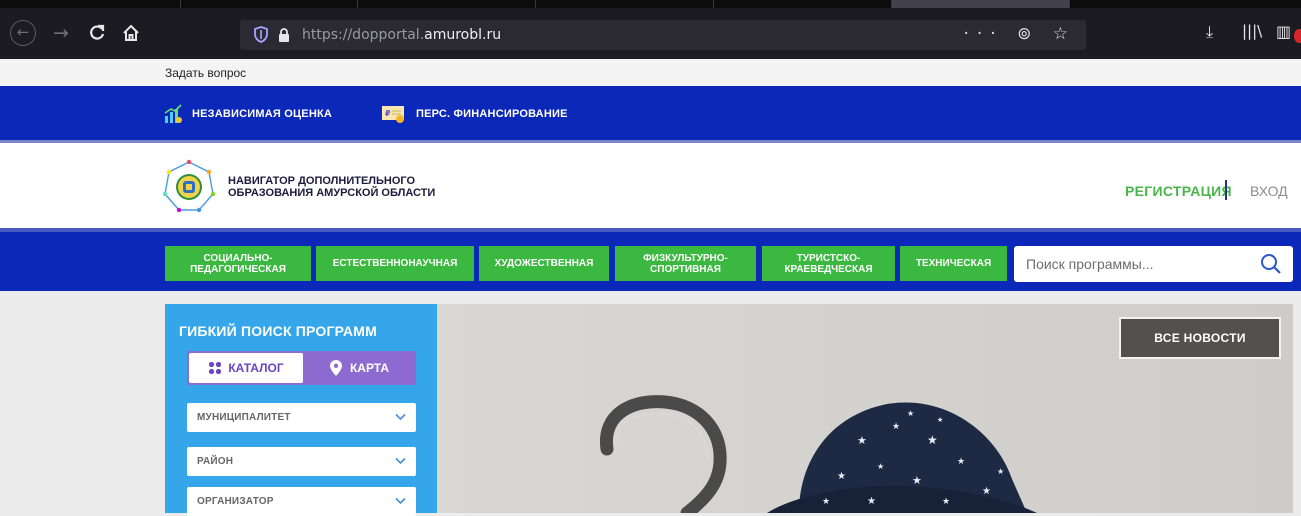  Describe the element at coordinates (173, 113) in the screenshot. I see `chart-icon` at that location.